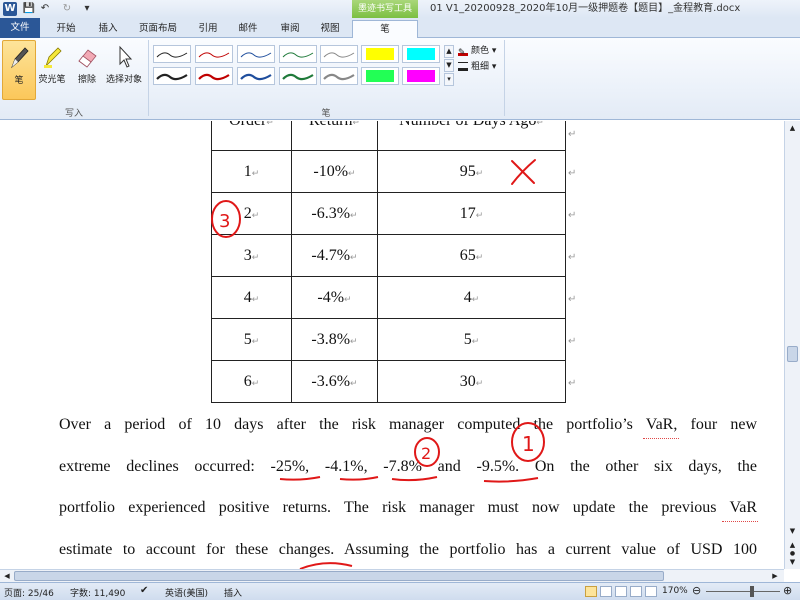  I want to click on pen-swatch-blue, so click(256, 54).